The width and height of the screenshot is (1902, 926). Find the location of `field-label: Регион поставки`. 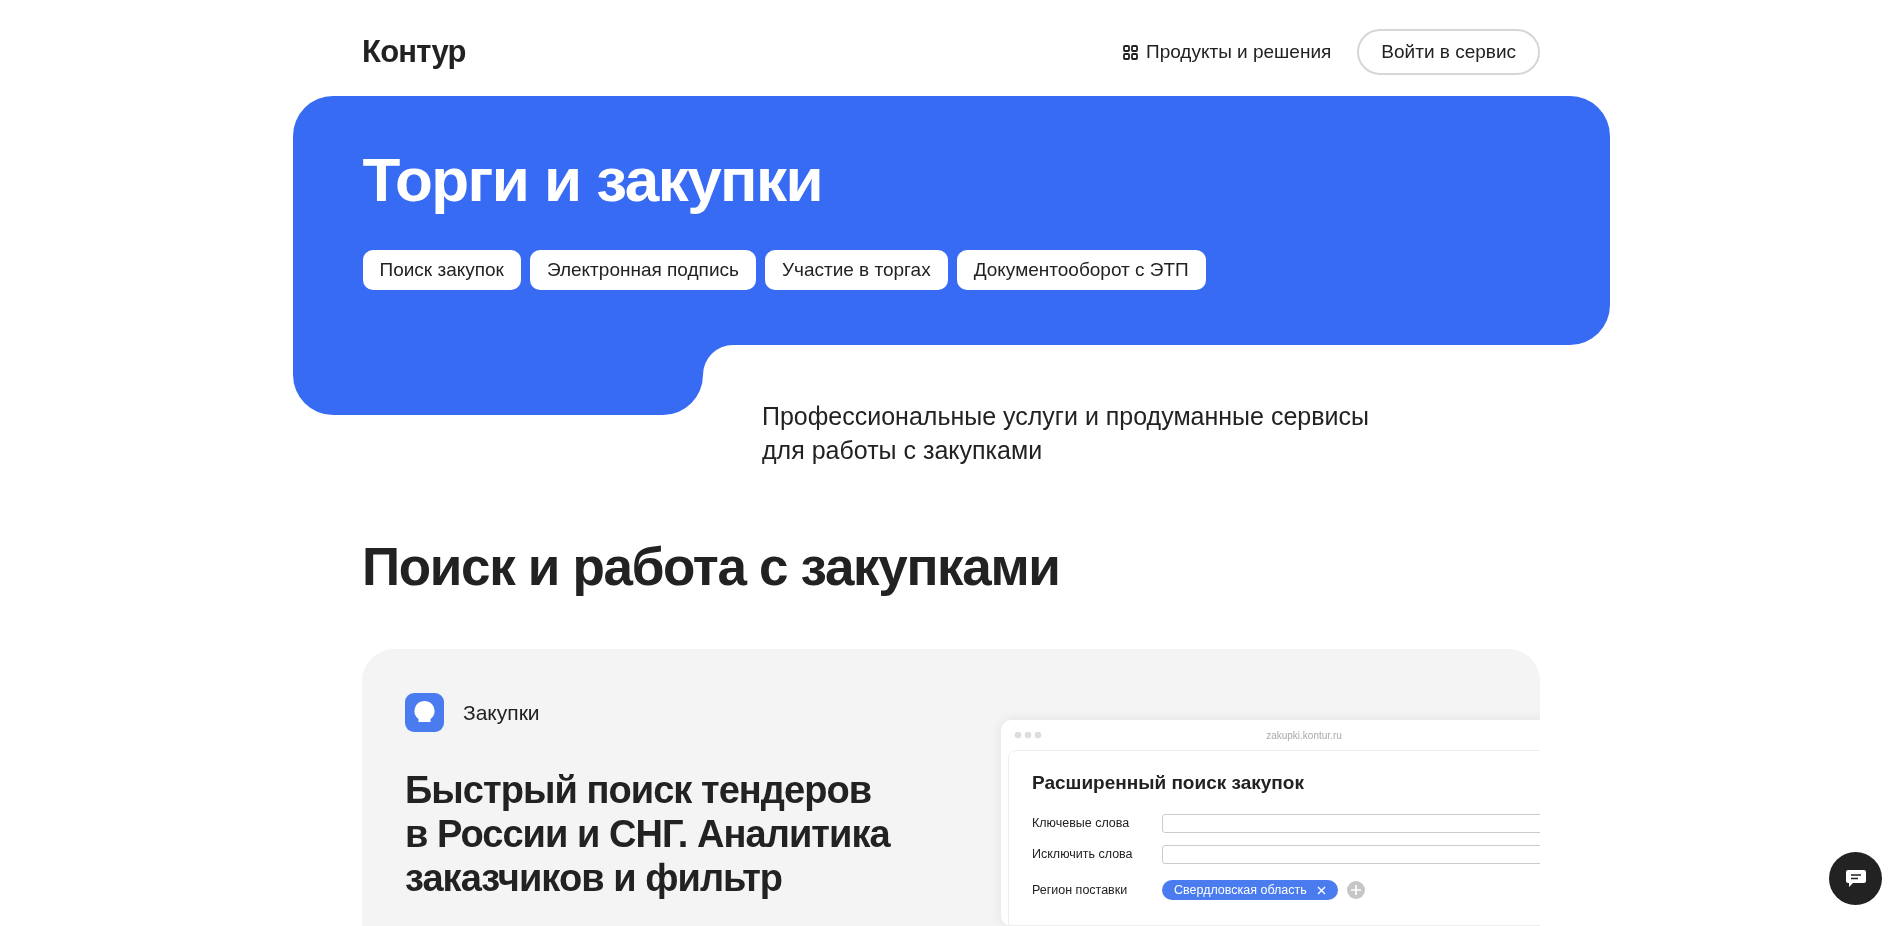

field-label: Регион поставки is located at coordinates (1080, 890).